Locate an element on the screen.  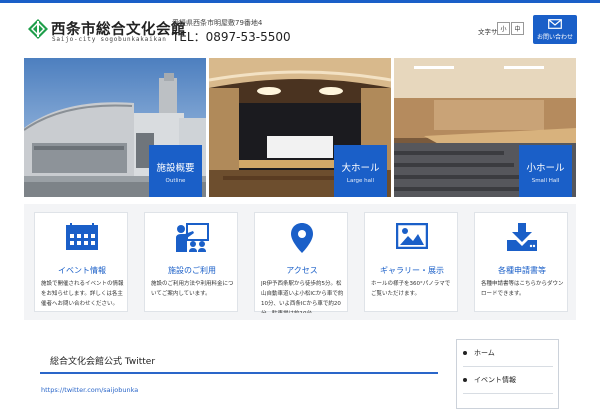
twitter-section-divider is located at coordinates (239, 373).